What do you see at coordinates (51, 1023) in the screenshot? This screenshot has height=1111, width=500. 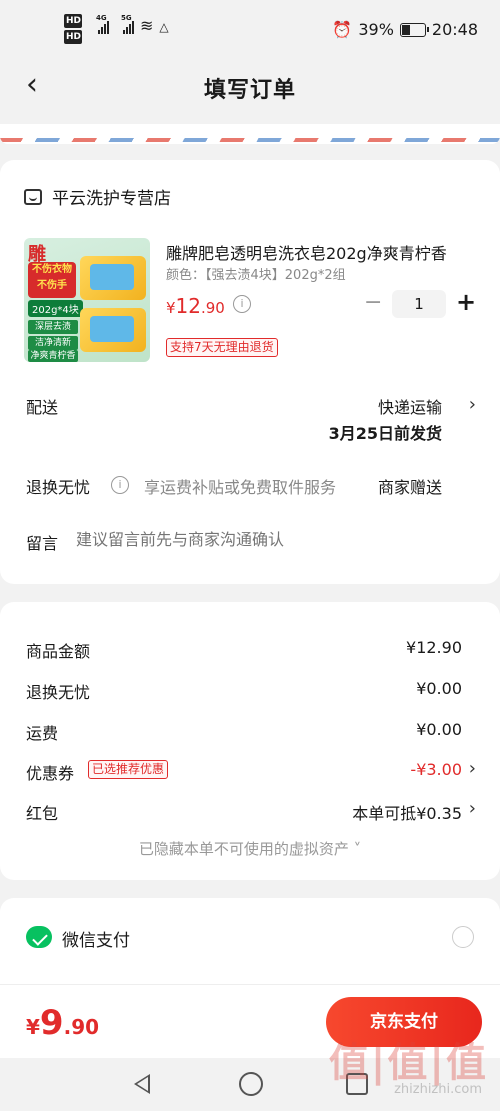 I see `total-int: 9` at bounding box center [51, 1023].